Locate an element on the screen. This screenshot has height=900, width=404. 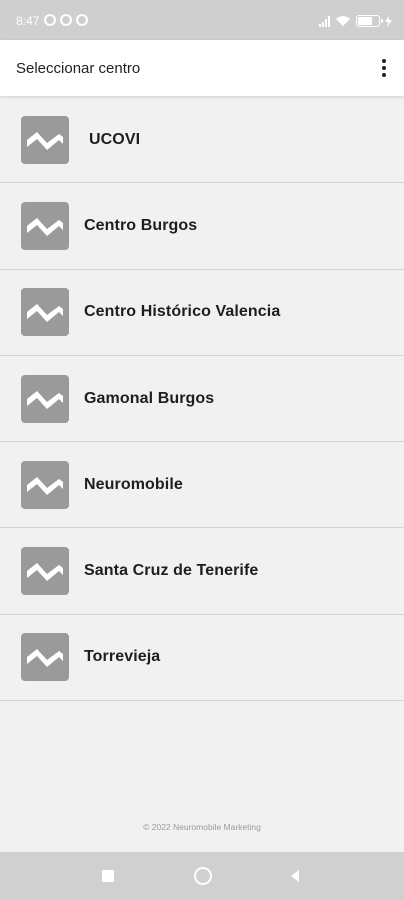
center-label: Centro Histórico Valencia is located at coordinates (182, 312).